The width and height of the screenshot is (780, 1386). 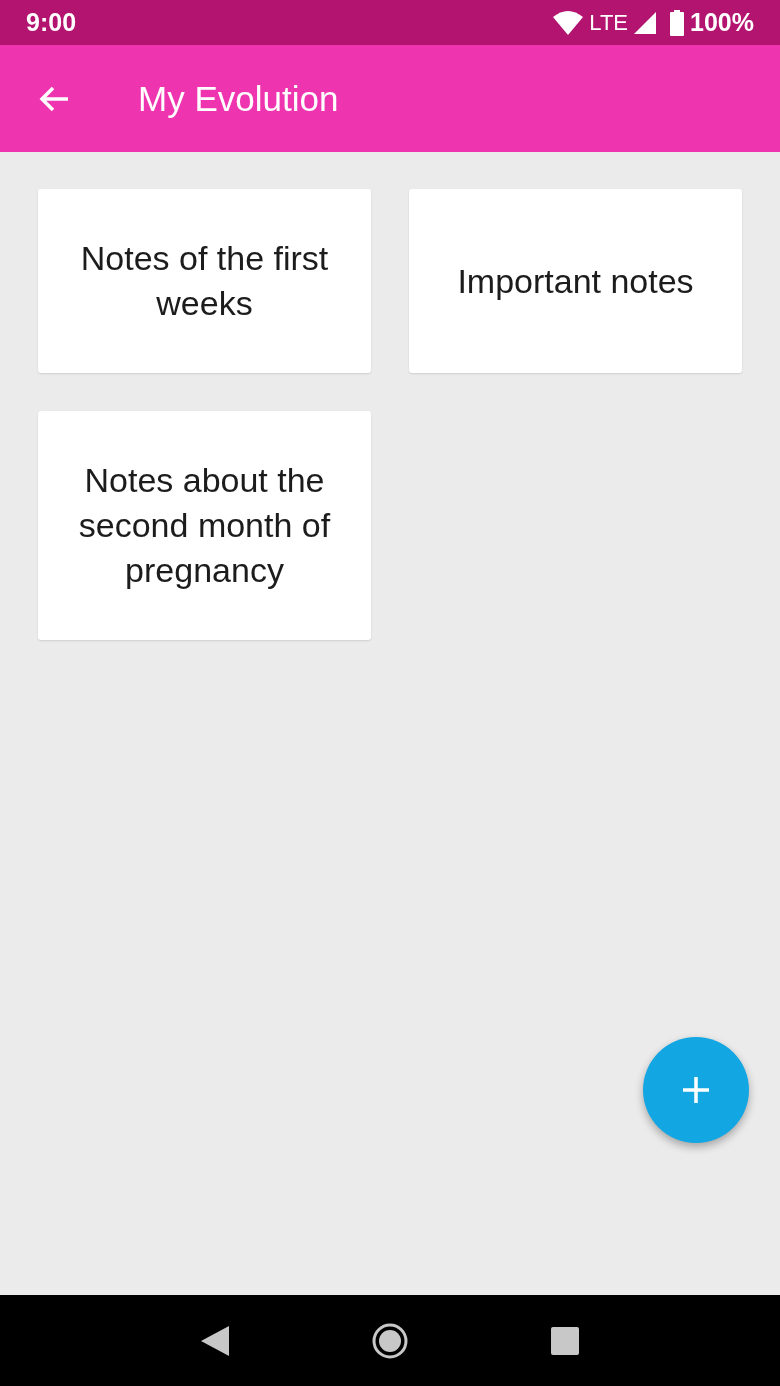 I want to click on battery-level: 100%, so click(x=722, y=22).